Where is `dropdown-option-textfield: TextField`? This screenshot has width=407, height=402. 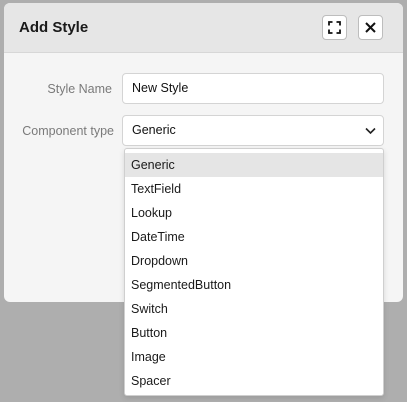
dropdown-option-textfield: TextField is located at coordinates (254, 189).